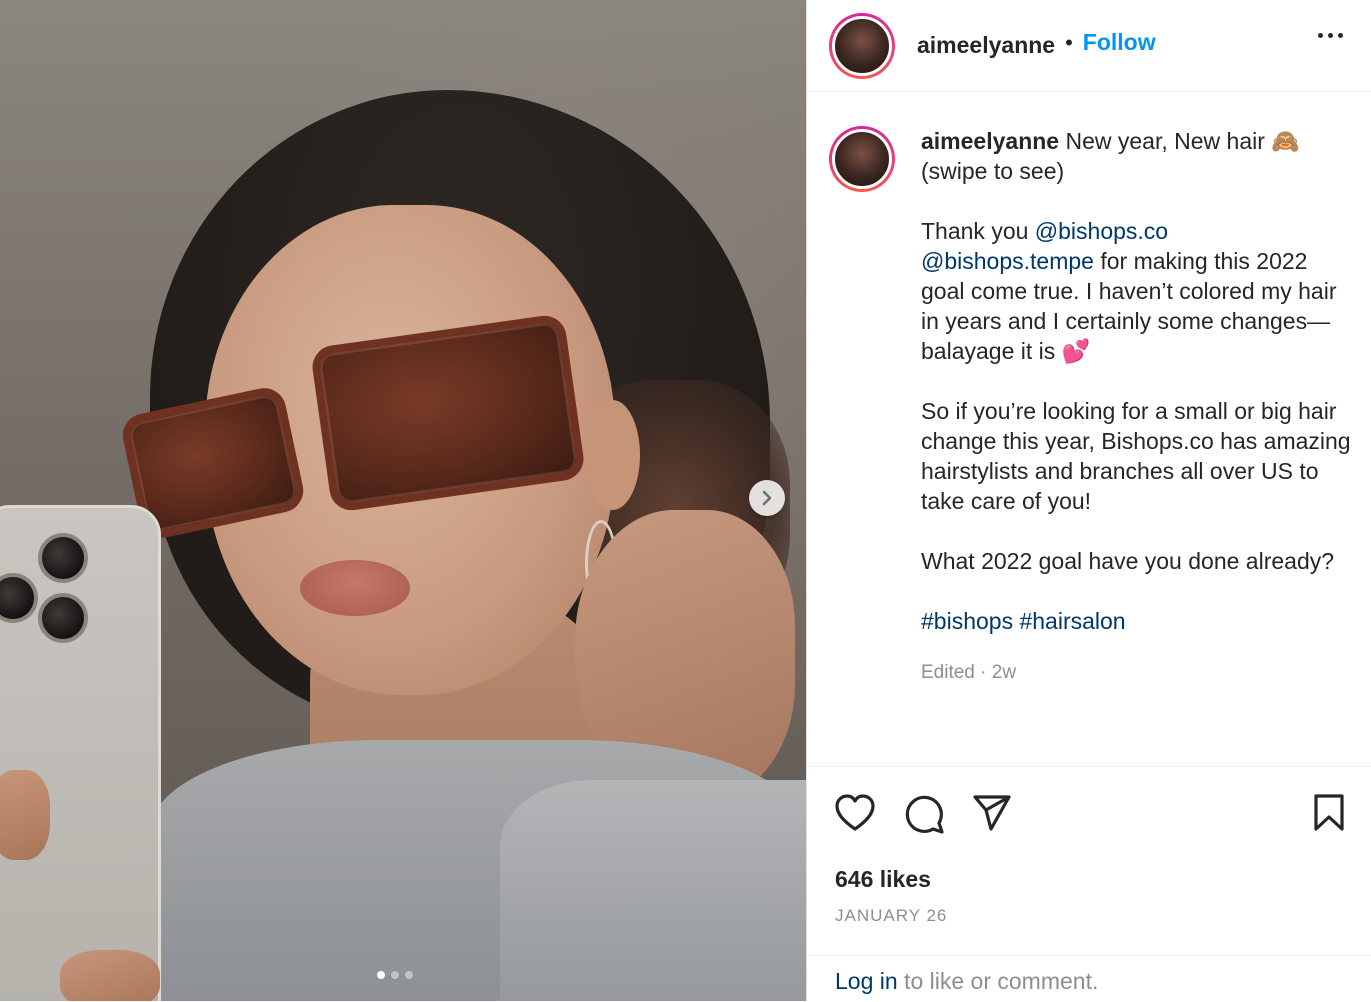 The width and height of the screenshot is (1371, 1002). I want to click on edited-timestamp: Edited · 2w, so click(969, 672).